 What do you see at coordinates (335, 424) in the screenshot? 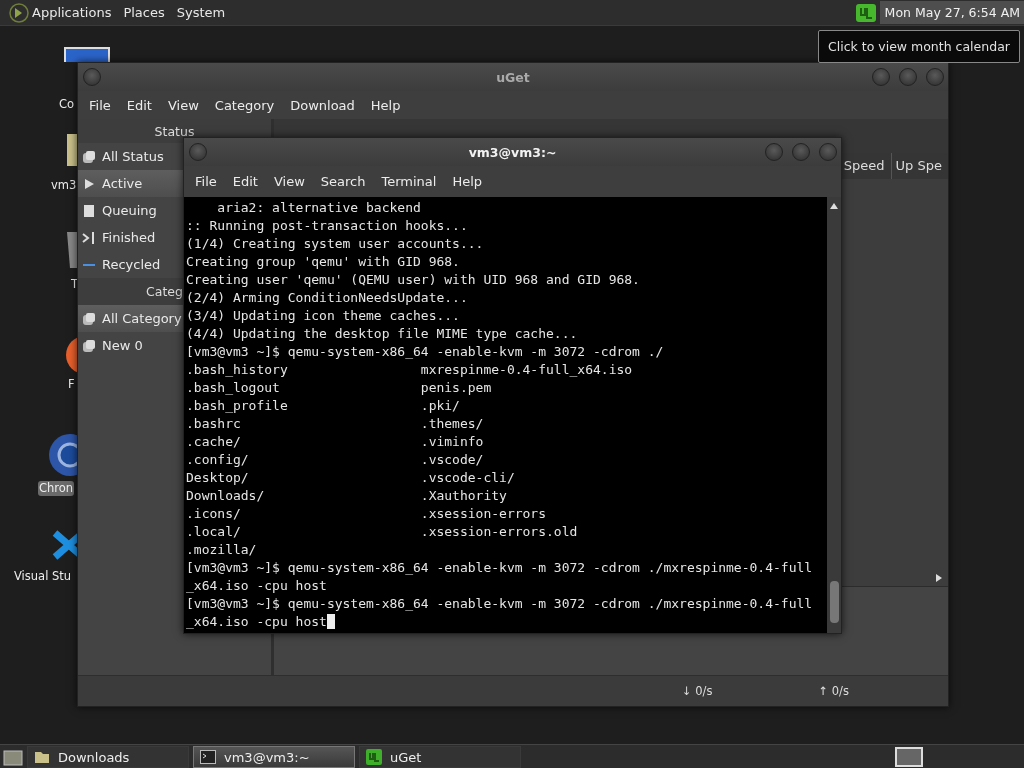
I see `terminal-line: .bashrc .themes/` at bounding box center [335, 424].